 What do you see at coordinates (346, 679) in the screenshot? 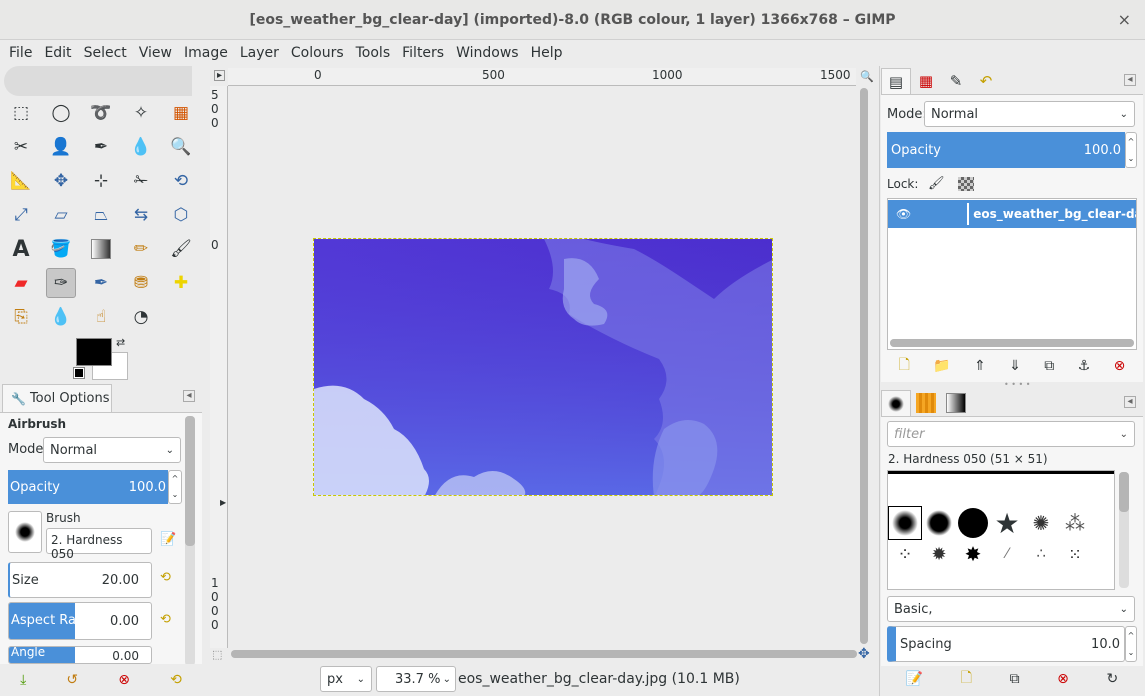
I see `unit-dropdown: px ⌄` at bounding box center [346, 679].